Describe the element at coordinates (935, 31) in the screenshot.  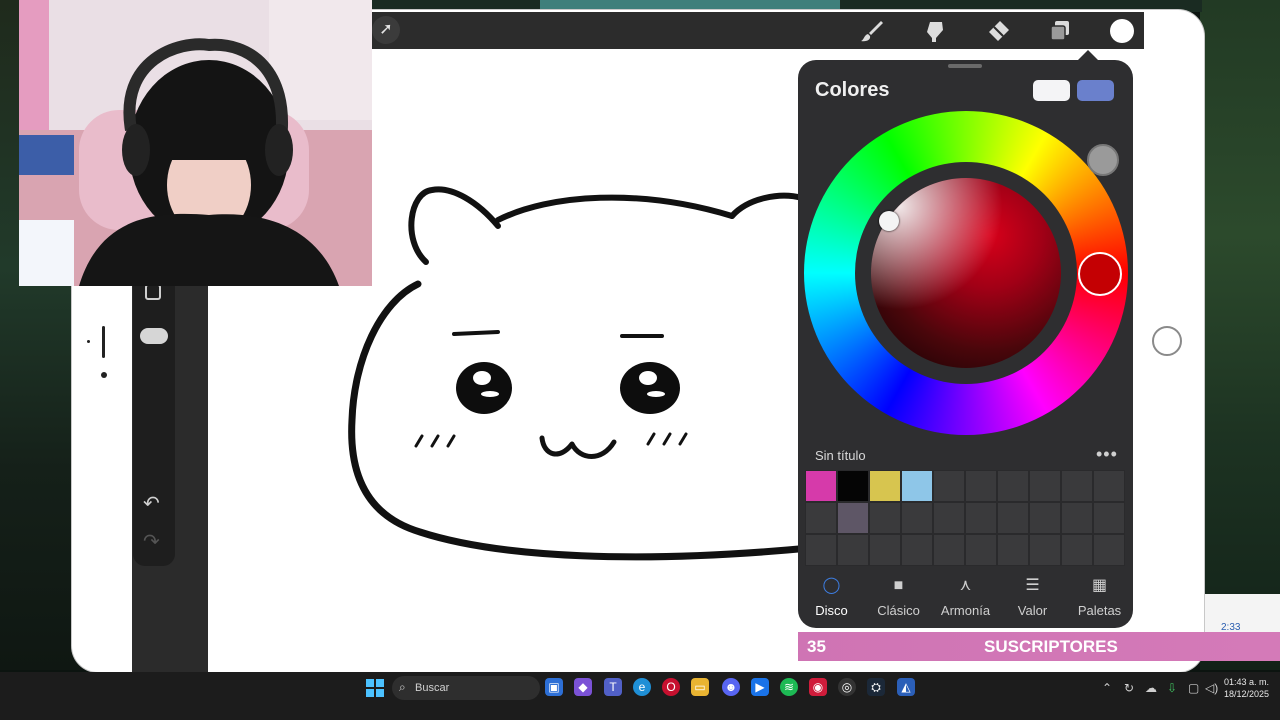
I see `smudge-icon` at that location.